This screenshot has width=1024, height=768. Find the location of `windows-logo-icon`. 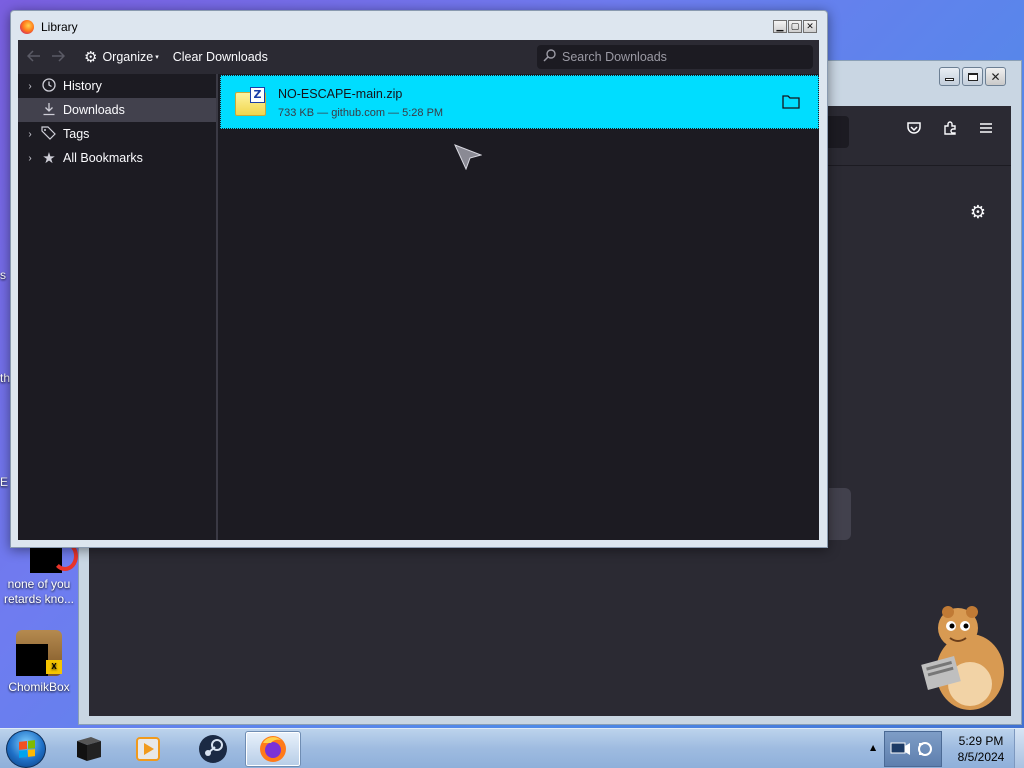

windows-logo-icon is located at coordinates (27, 749).